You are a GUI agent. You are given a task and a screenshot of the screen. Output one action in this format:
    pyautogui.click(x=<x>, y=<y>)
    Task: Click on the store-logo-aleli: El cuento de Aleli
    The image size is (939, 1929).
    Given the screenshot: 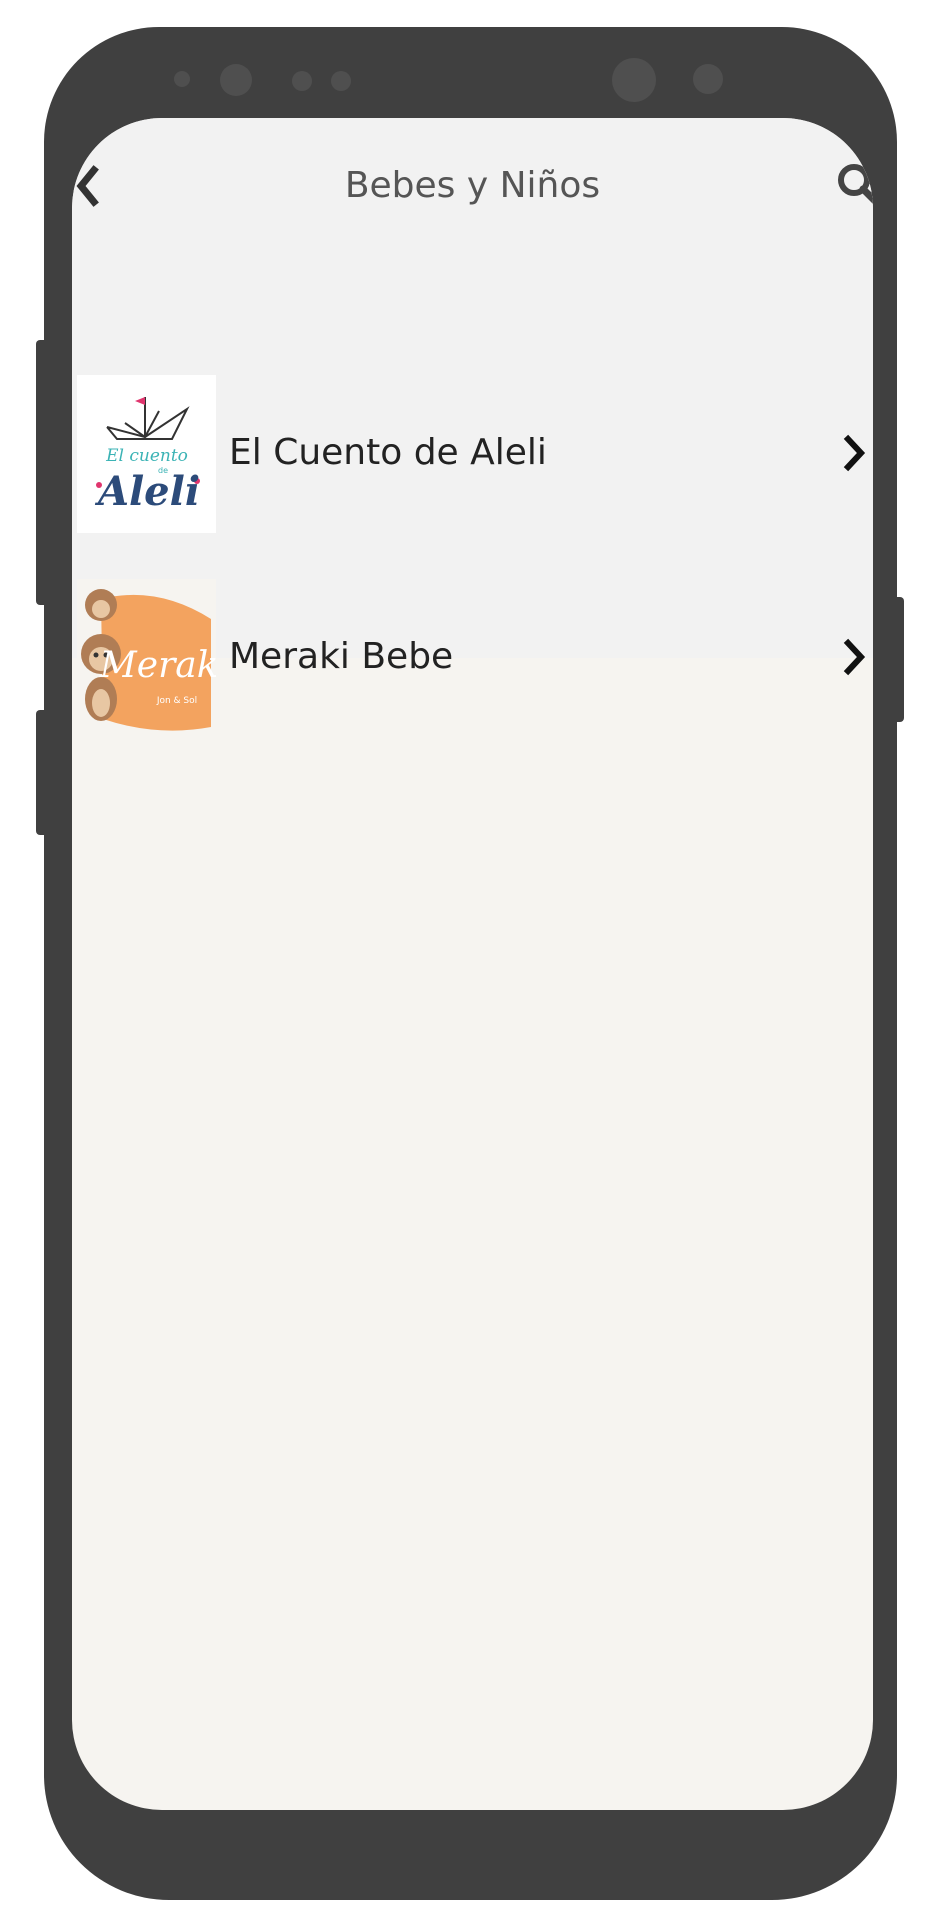 What is the action you would take?
    pyautogui.click(x=146, y=454)
    